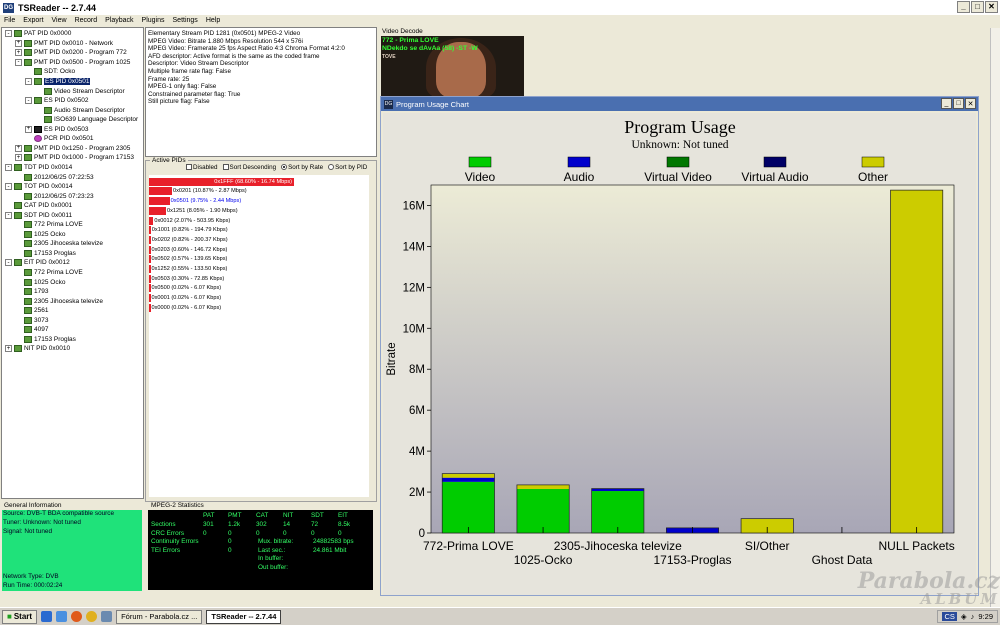 The height and width of the screenshot is (625, 1000). I want to click on menu-export: Export, so click(33, 20).